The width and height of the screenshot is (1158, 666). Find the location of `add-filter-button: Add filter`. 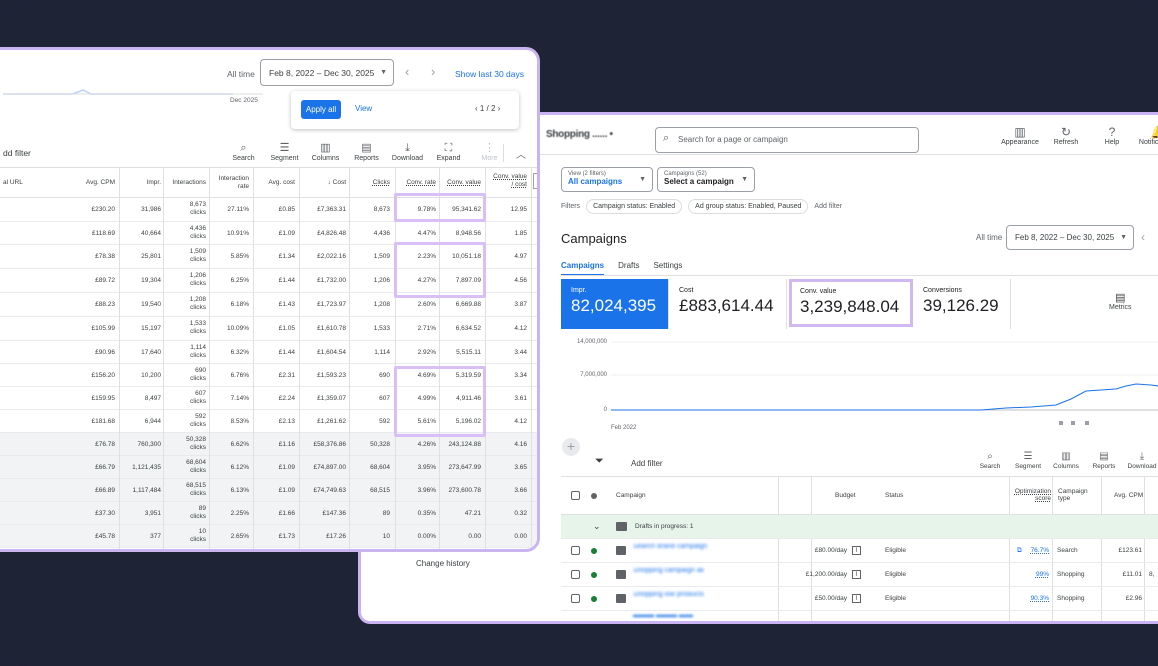

add-filter-button: Add filter is located at coordinates (647, 463).